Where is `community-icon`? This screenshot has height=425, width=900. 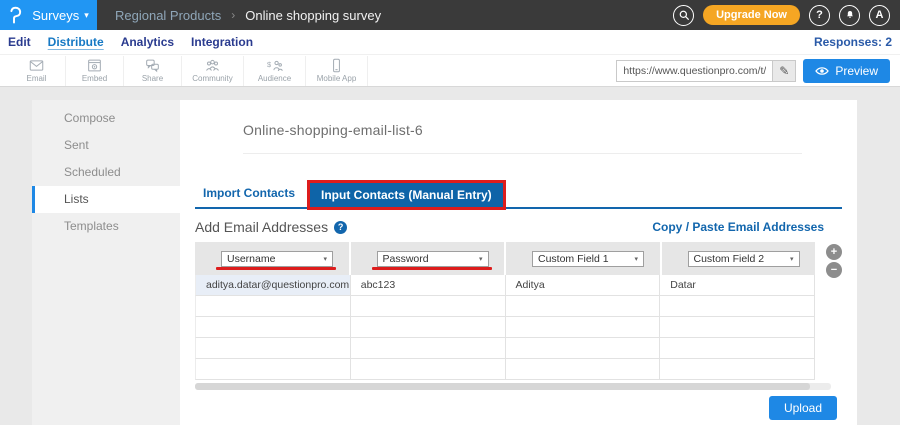 community-icon is located at coordinates (212, 65).